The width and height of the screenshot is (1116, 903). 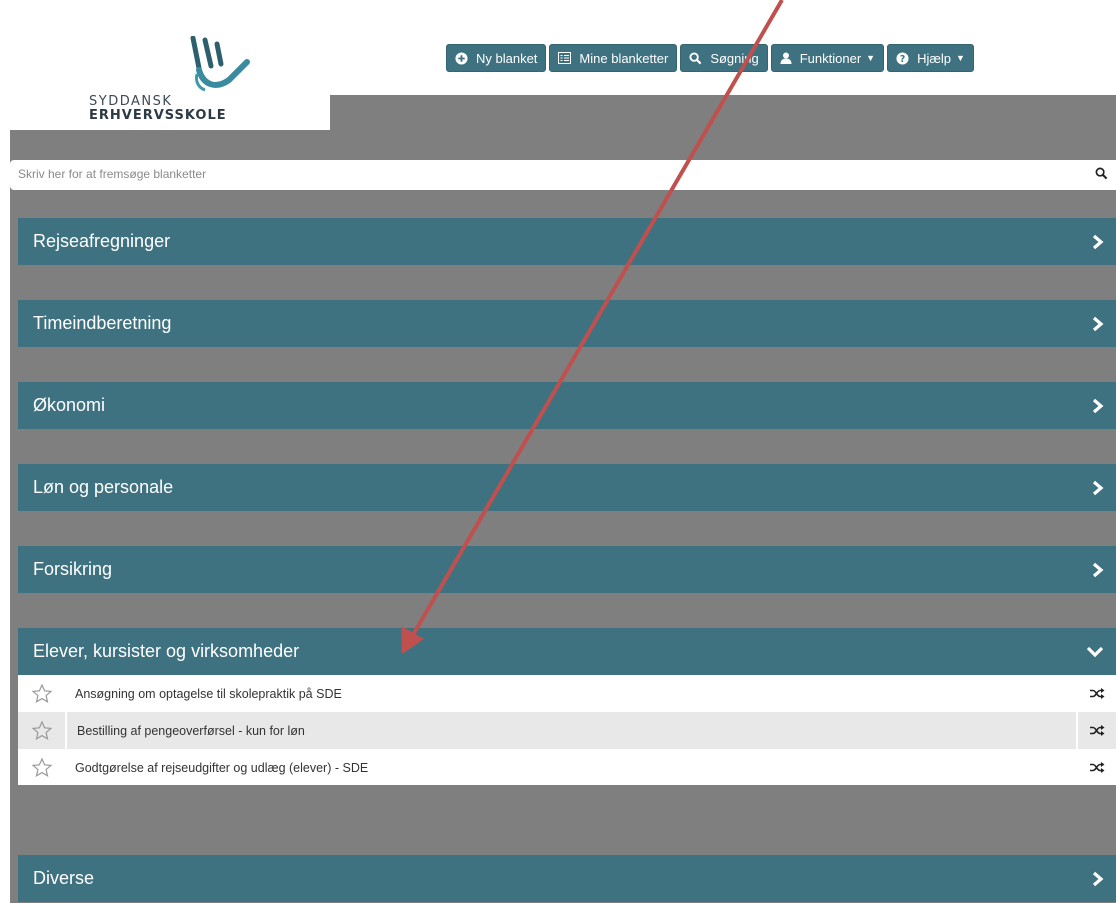 I want to click on search-button: Søgning, so click(x=724, y=58).